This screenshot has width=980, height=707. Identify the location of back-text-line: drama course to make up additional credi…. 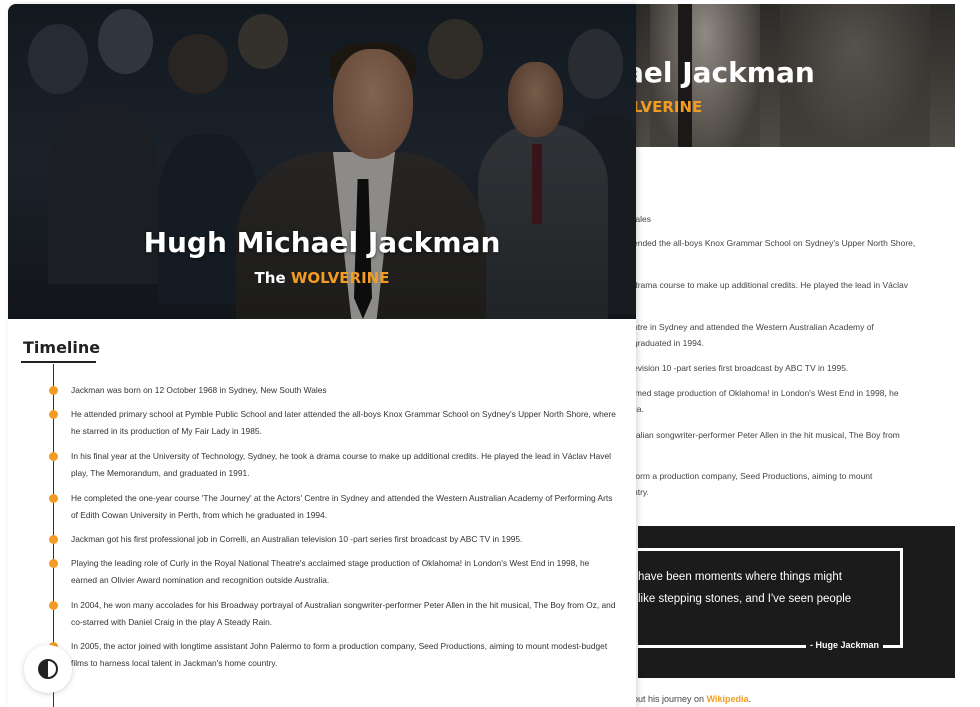
(770, 285).